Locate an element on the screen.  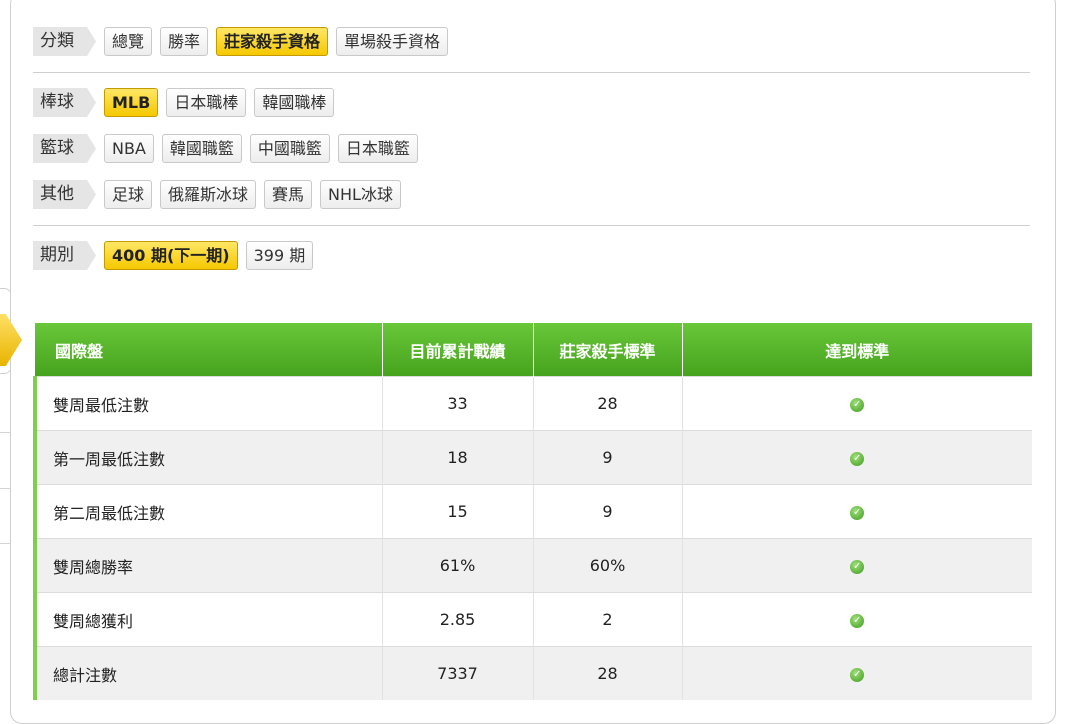
table-header-row: 國際盤 目前累計戰績 莊家殺手標準 達到標準 is located at coordinates (533, 350).